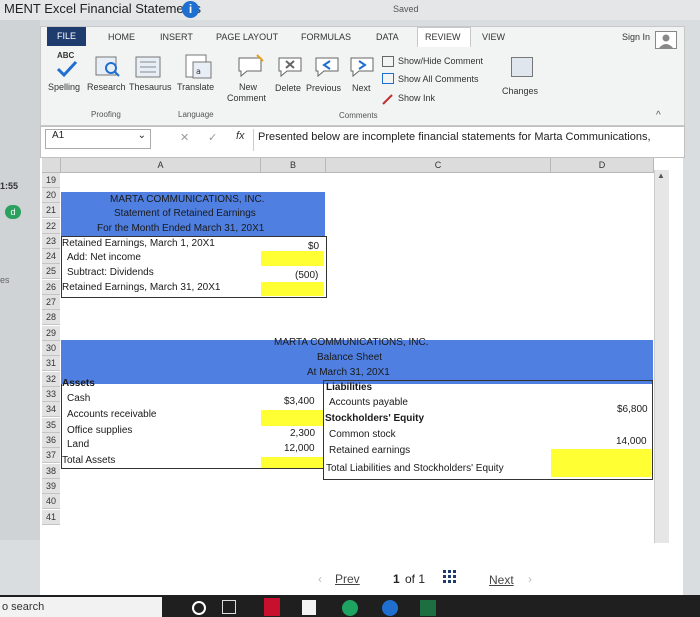 The width and height of the screenshot is (700, 617). What do you see at coordinates (248, 87) in the screenshot?
I see `new-comment-button: New` at bounding box center [248, 87].